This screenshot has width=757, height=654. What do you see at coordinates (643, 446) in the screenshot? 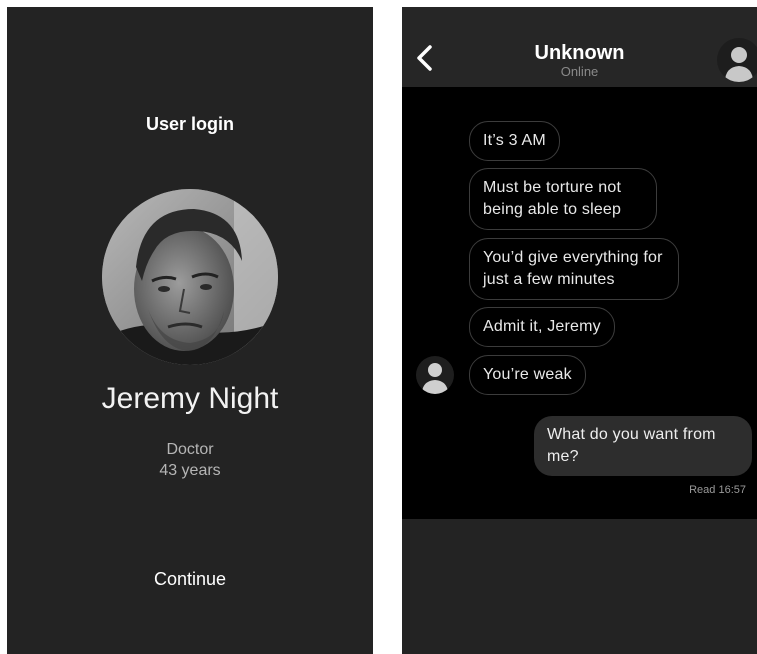
I see `message-bubble-outgoing: What do you want from me?` at bounding box center [643, 446].